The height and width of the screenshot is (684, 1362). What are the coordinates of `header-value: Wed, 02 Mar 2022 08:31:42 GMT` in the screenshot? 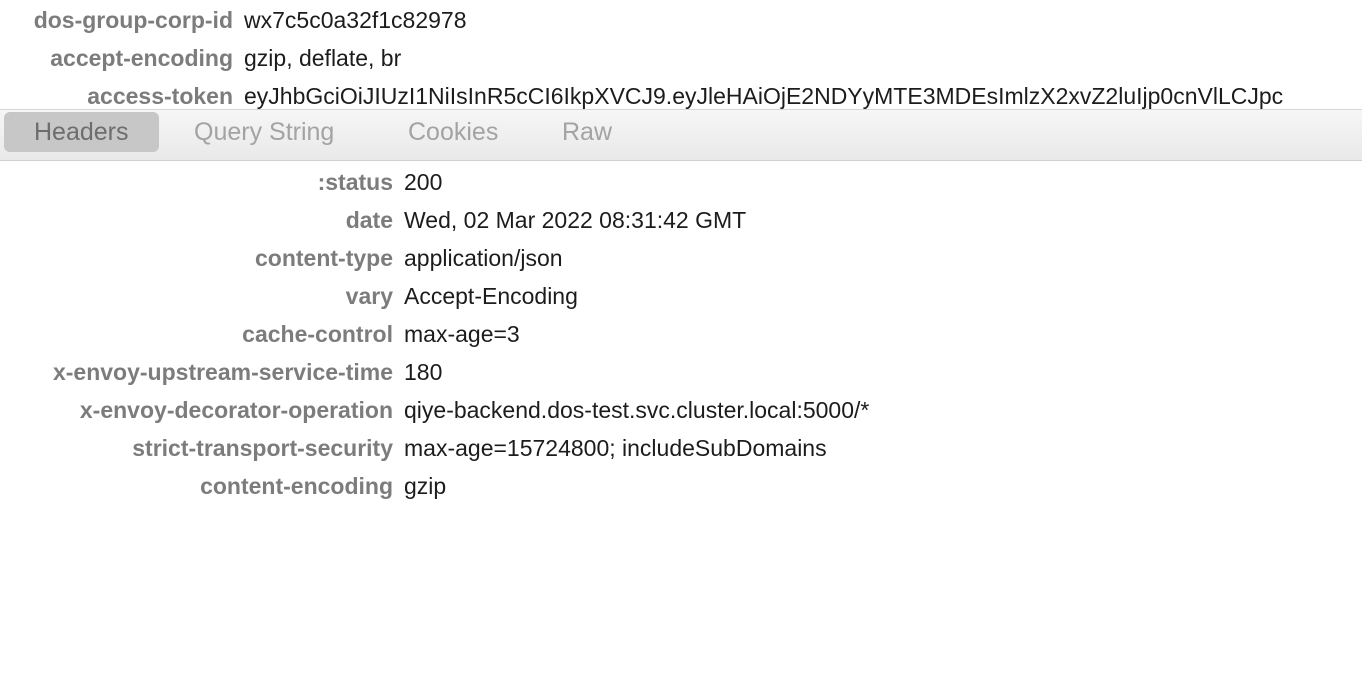 It's located at (575, 220).